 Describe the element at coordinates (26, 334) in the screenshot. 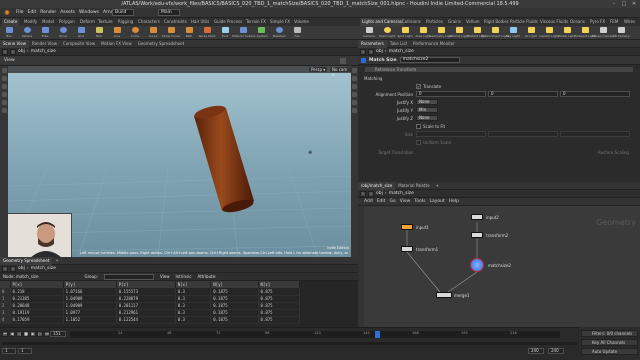

I see `stop-icon: ■` at that location.